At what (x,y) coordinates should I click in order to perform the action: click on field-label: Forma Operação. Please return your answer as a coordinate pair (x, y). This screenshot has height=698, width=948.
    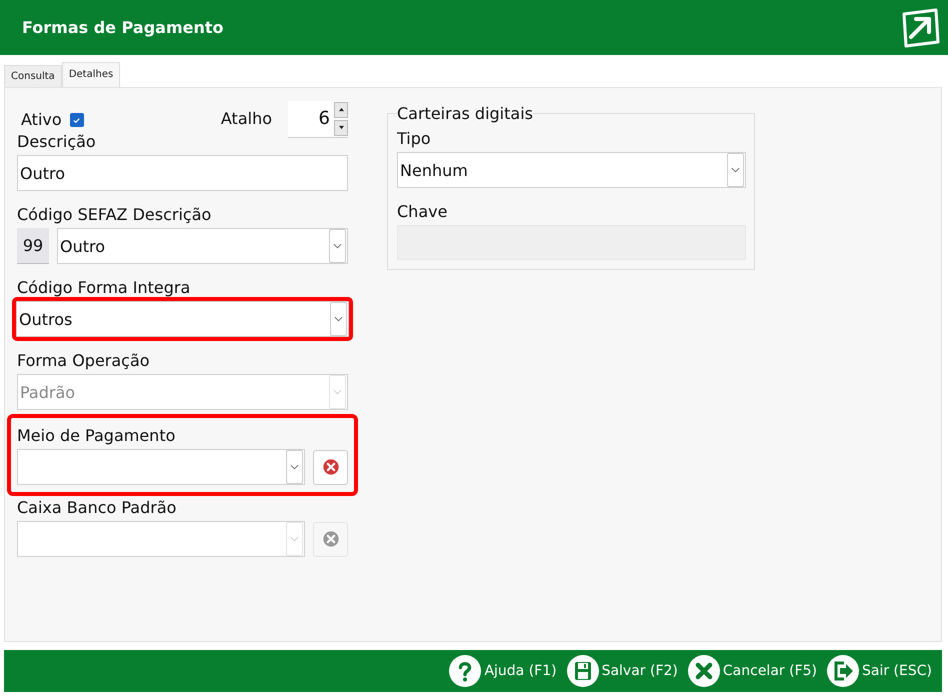
    Looking at the image, I should click on (84, 361).